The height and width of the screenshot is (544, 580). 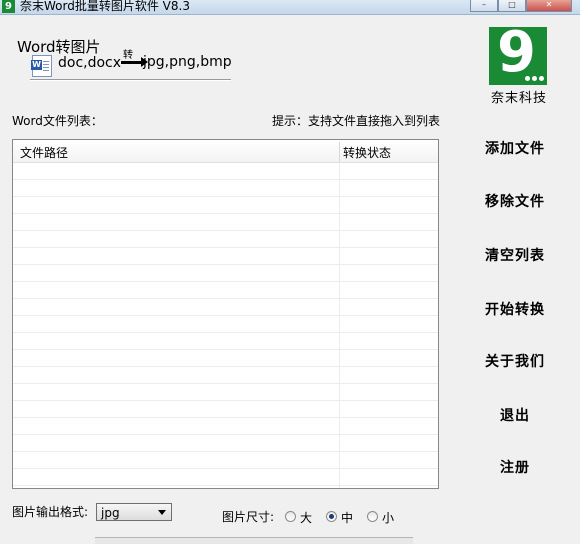 I want to click on column-header-status: 转换状态, so click(x=367, y=151).